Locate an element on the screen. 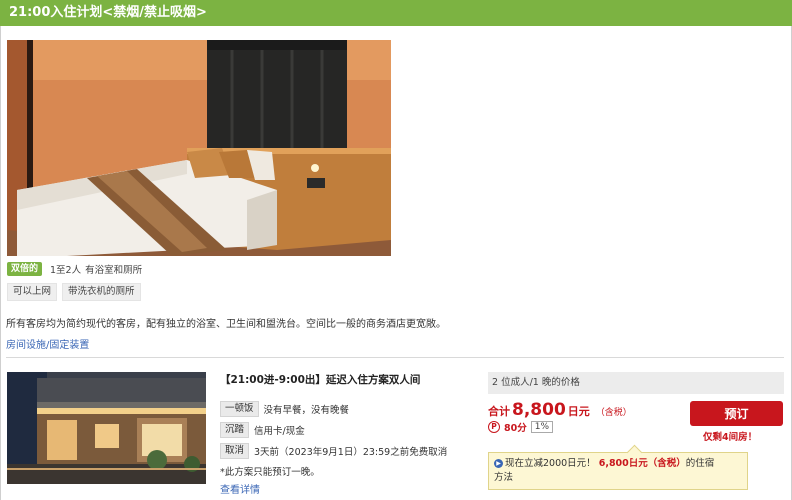 The width and height of the screenshot is (792, 500). price-total: 合计 8,800 日元 （含税） is located at coordinates (560, 410).